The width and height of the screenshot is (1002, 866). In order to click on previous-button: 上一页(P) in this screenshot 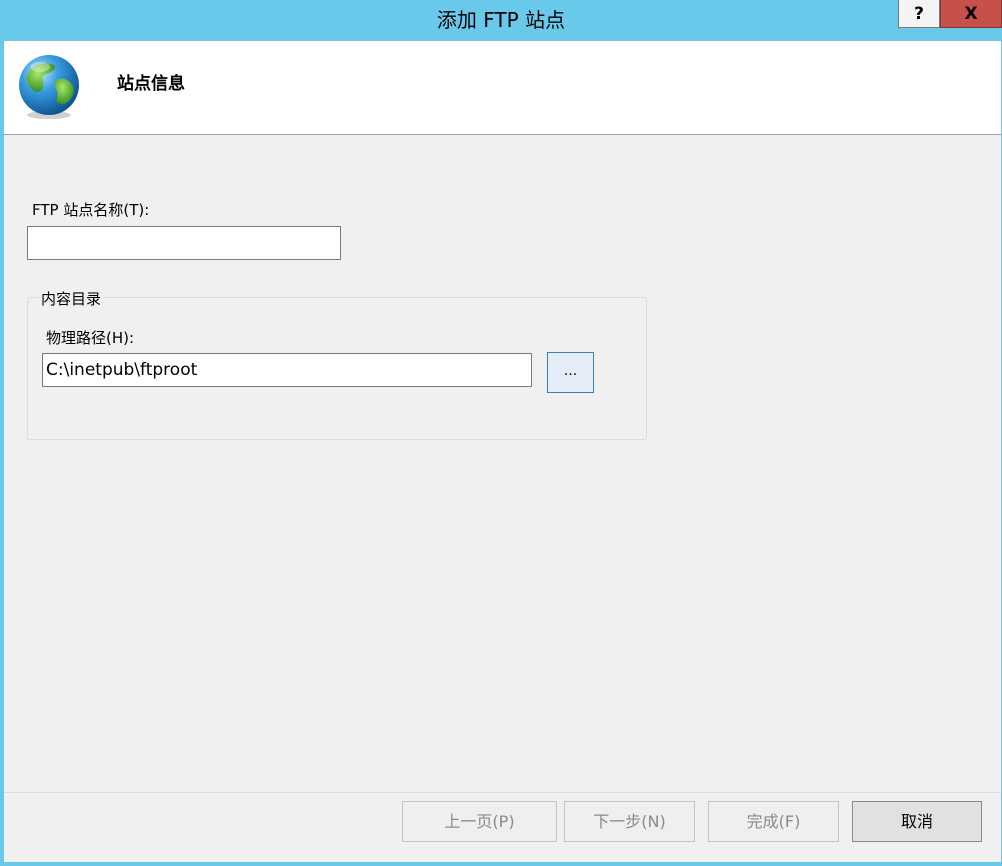, I will do `click(479, 821)`.